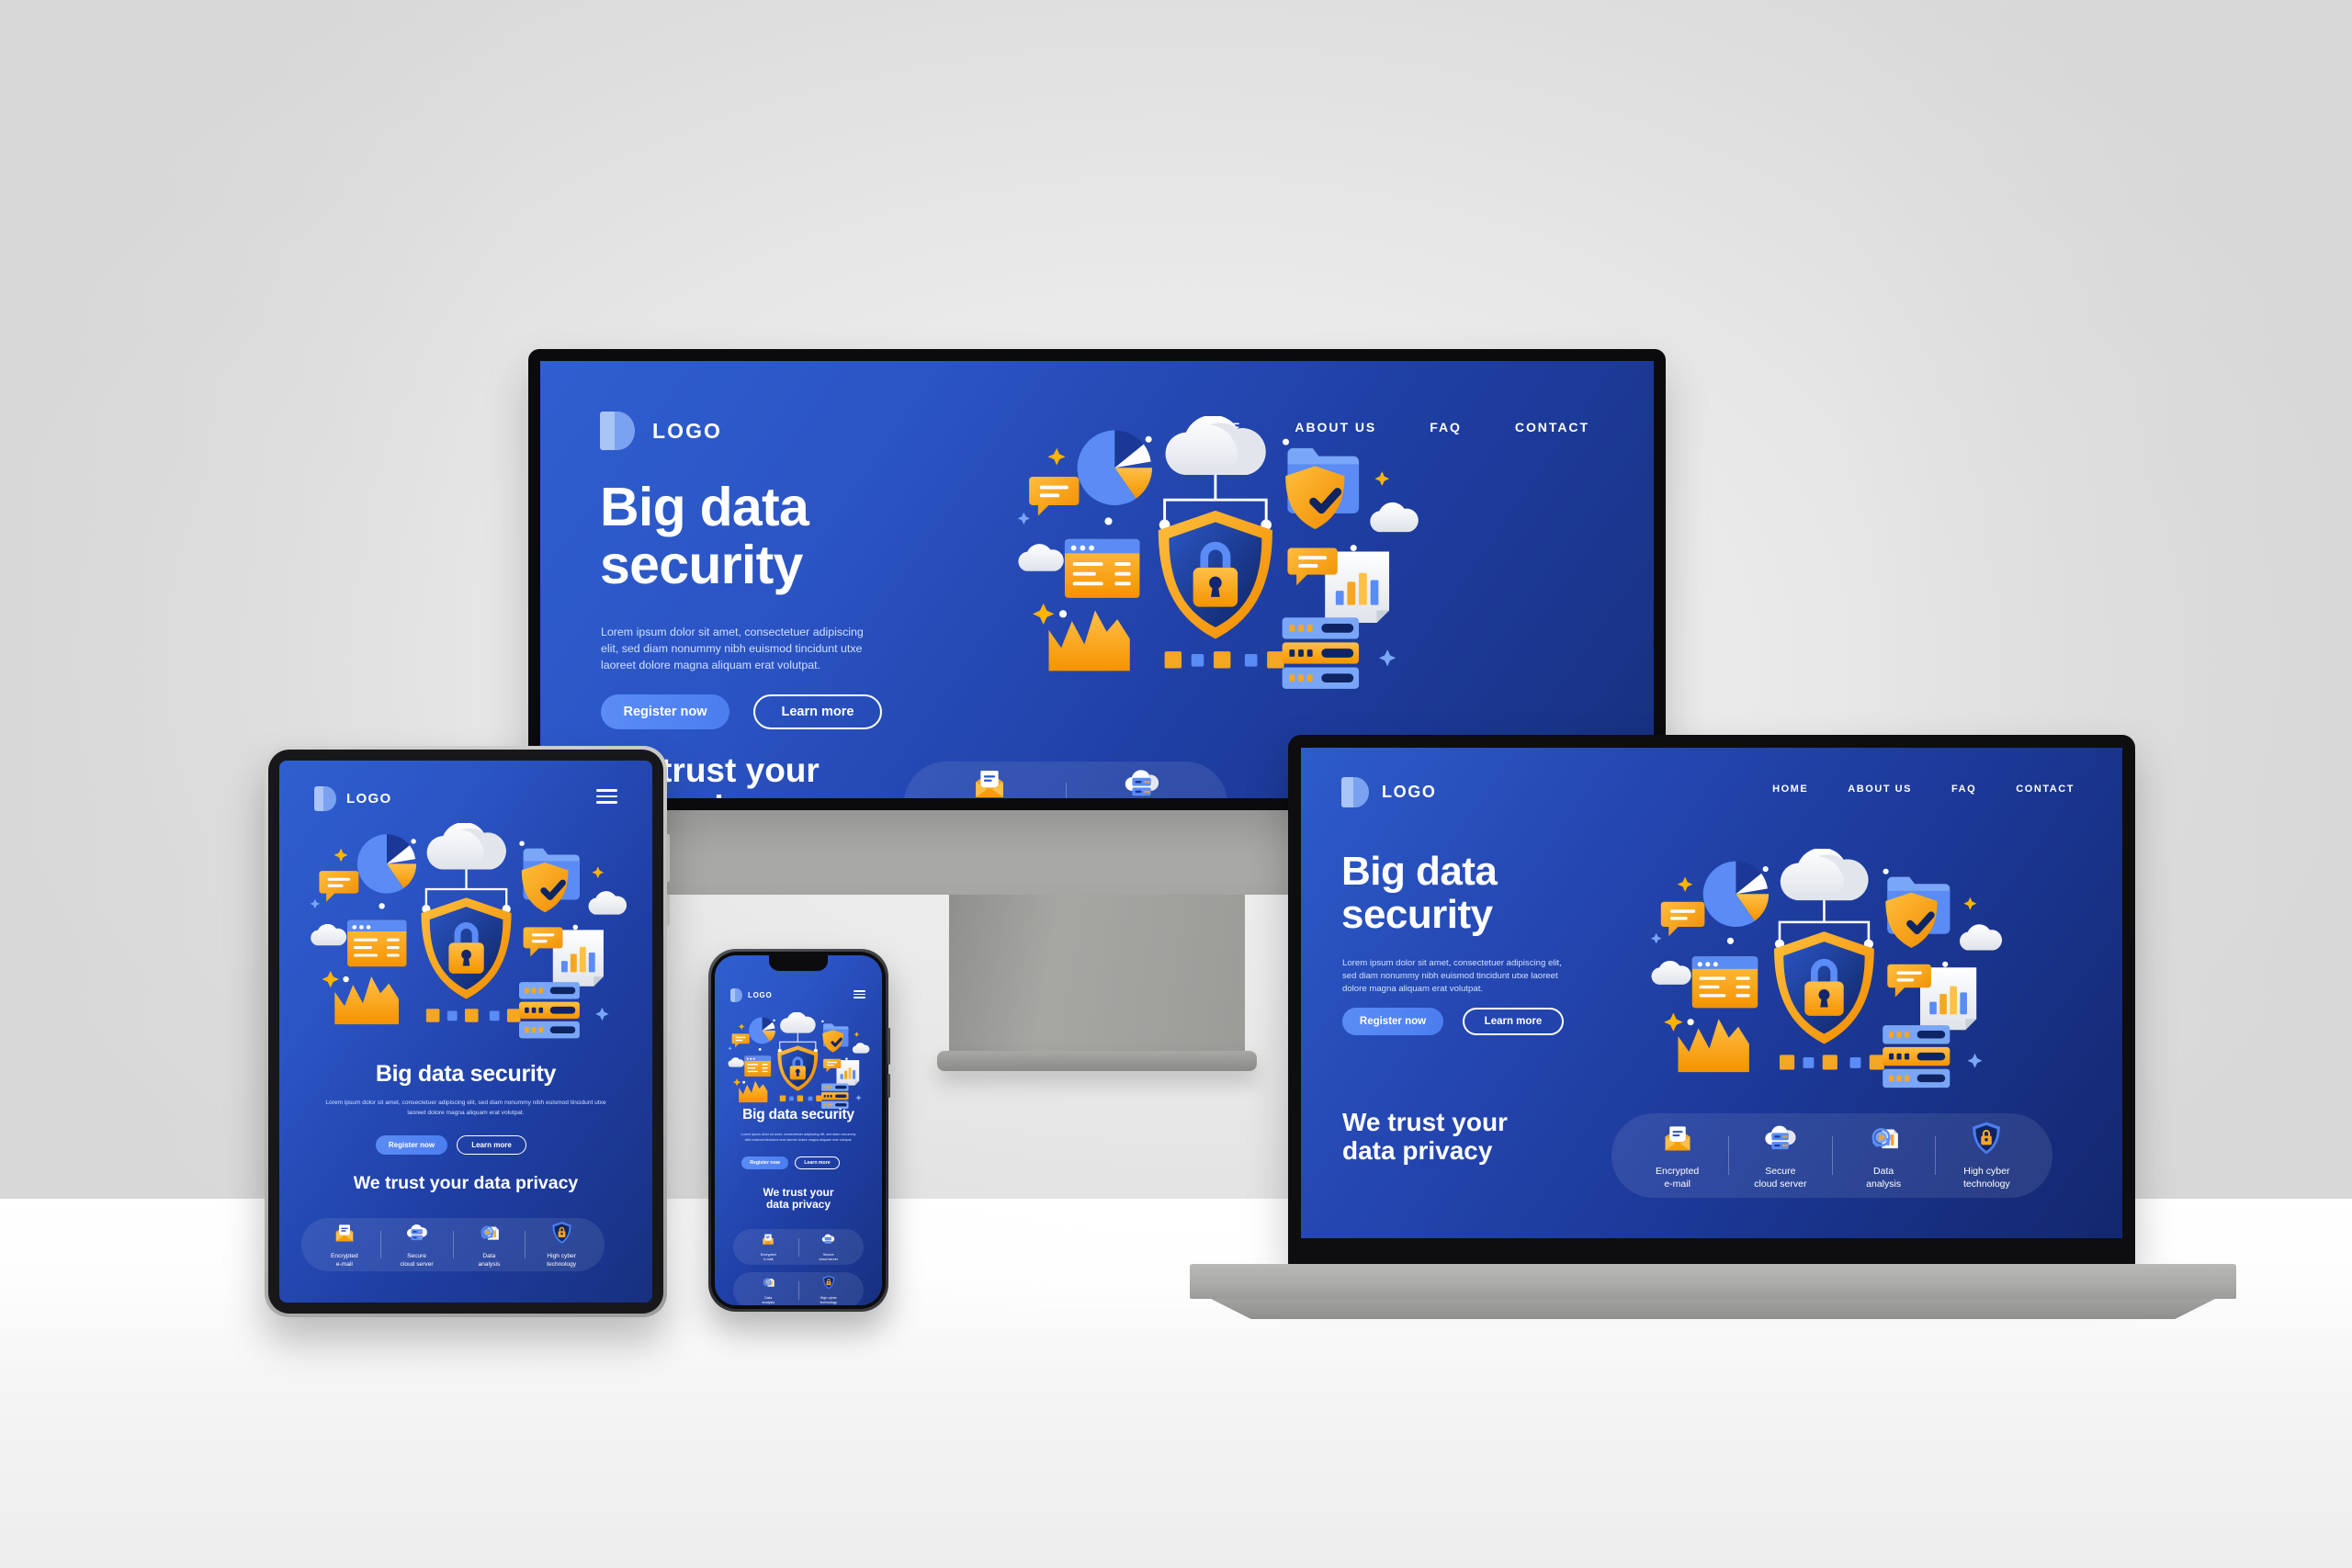 The image size is (2352, 1568). What do you see at coordinates (764, 1162) in the screenshot?
I see `phone-register-now-button: Register now` at bounding box center [764, 1162].